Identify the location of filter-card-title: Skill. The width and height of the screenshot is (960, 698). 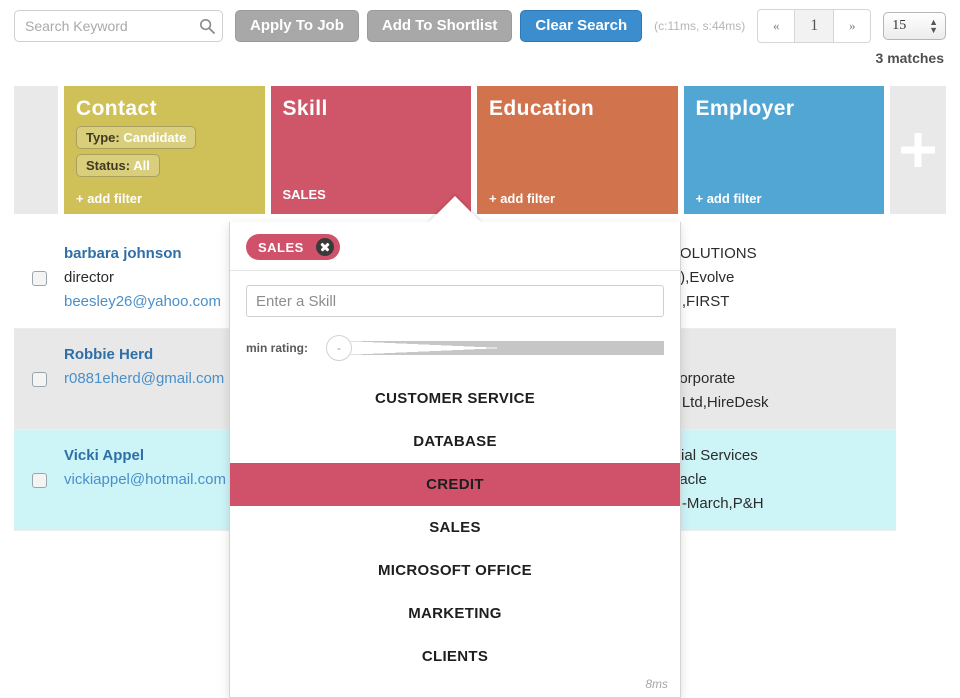
(305, 108).